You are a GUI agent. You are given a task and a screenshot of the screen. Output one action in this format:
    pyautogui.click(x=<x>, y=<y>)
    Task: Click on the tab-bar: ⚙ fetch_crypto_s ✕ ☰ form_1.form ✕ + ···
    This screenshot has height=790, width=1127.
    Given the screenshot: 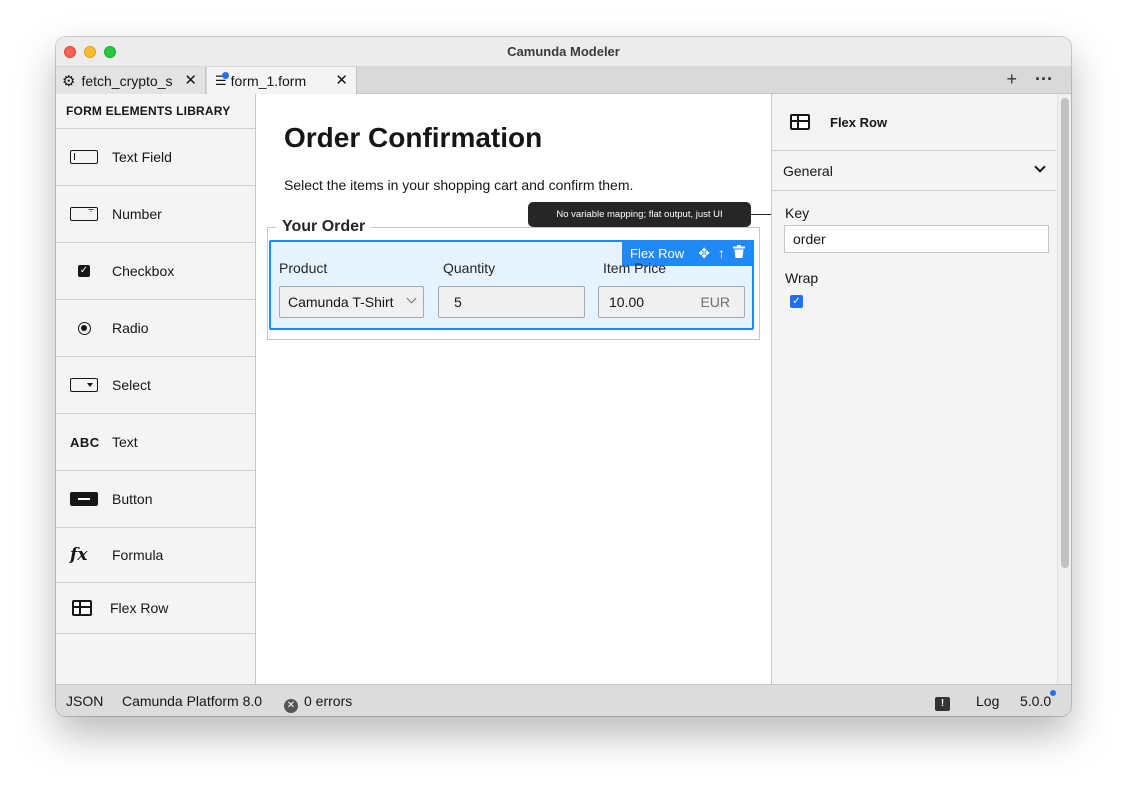 What is the action you would take?
    pyautogui.click(x=563, y=80)
    